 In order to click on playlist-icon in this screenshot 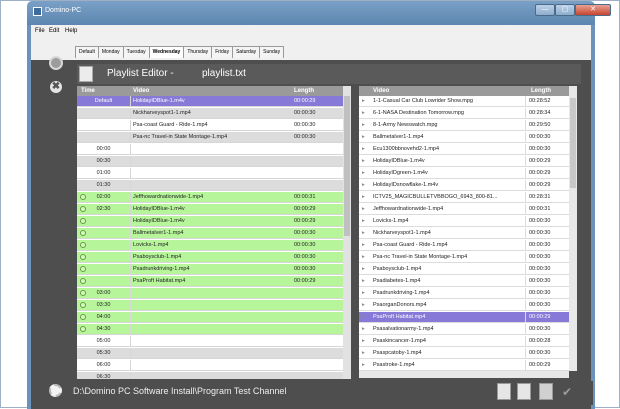, I will do `click(86, 74)`.